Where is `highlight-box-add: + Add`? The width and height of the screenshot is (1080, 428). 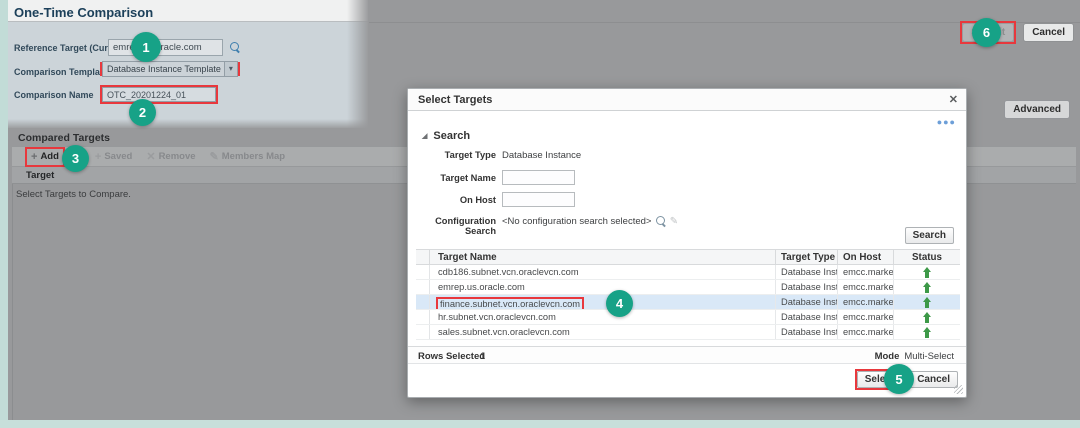 highlight-box-add: + Add is located at coordinates (45, 156).